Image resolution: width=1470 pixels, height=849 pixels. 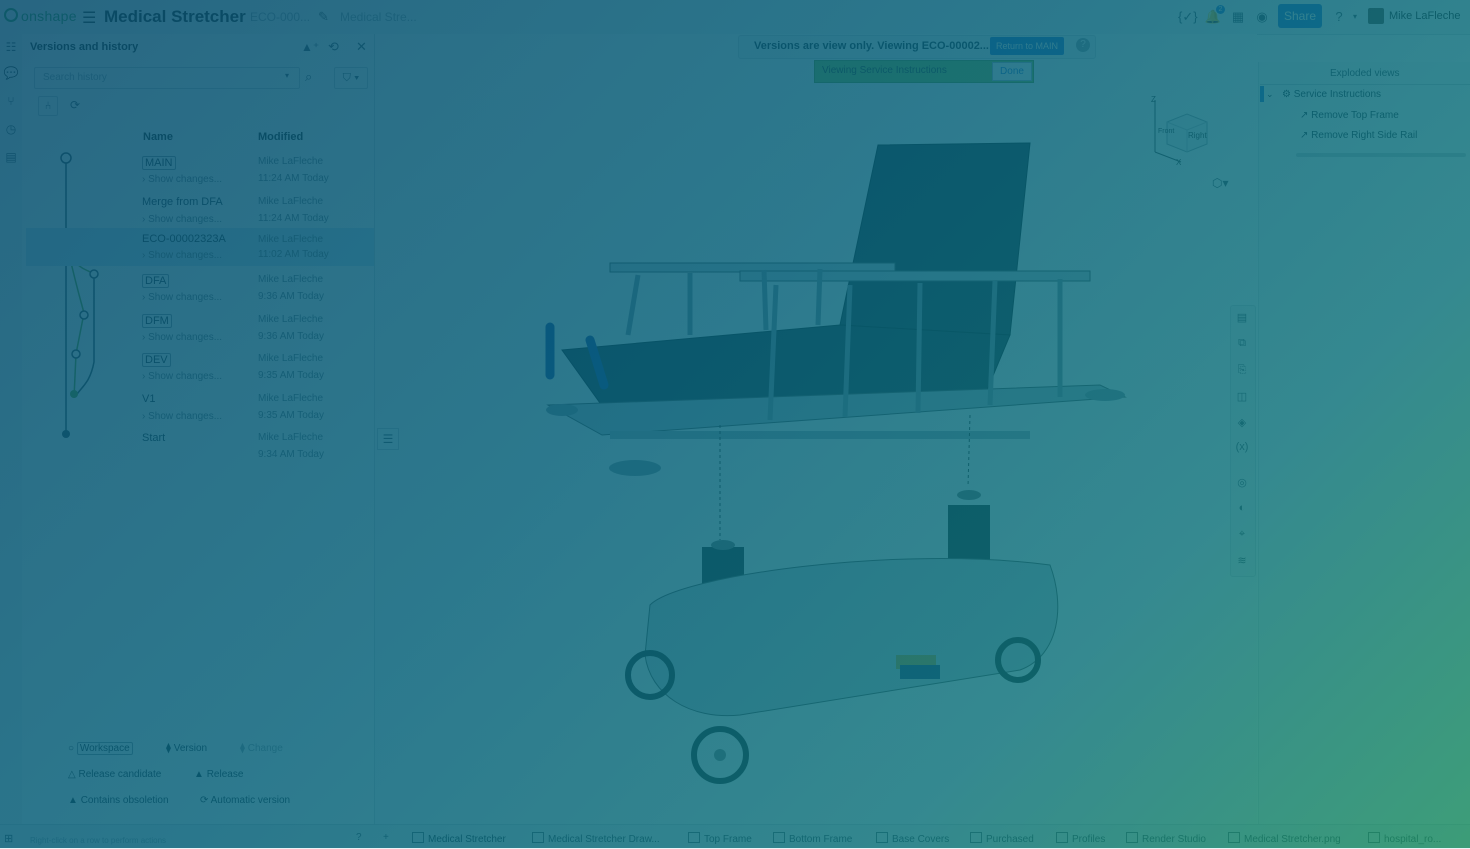 What do you see at coordinates (11, 102) in the screenshot?
I see `branch-icon: ⑂` at bounding box center [11, 102].